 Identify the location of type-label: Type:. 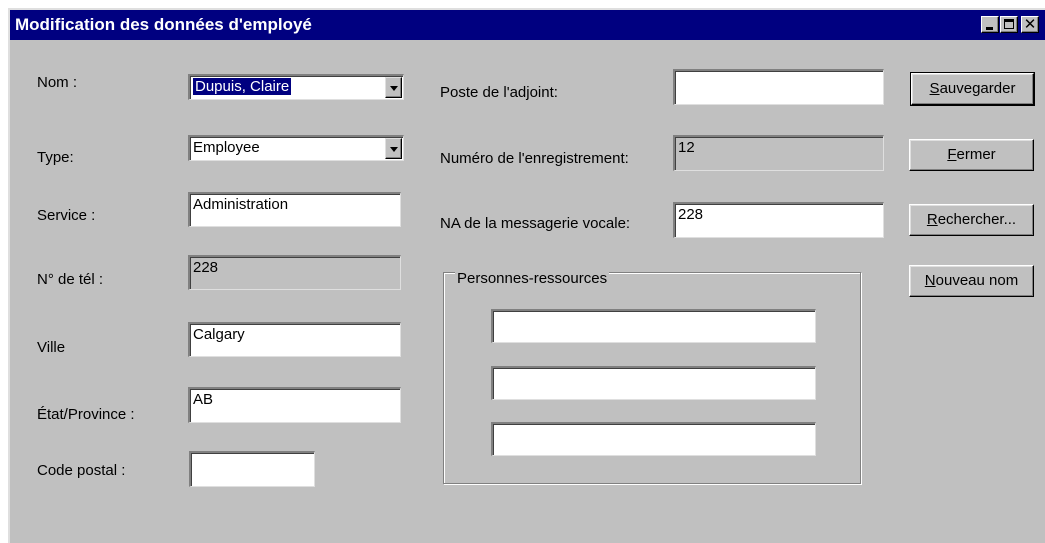
(55, 157).